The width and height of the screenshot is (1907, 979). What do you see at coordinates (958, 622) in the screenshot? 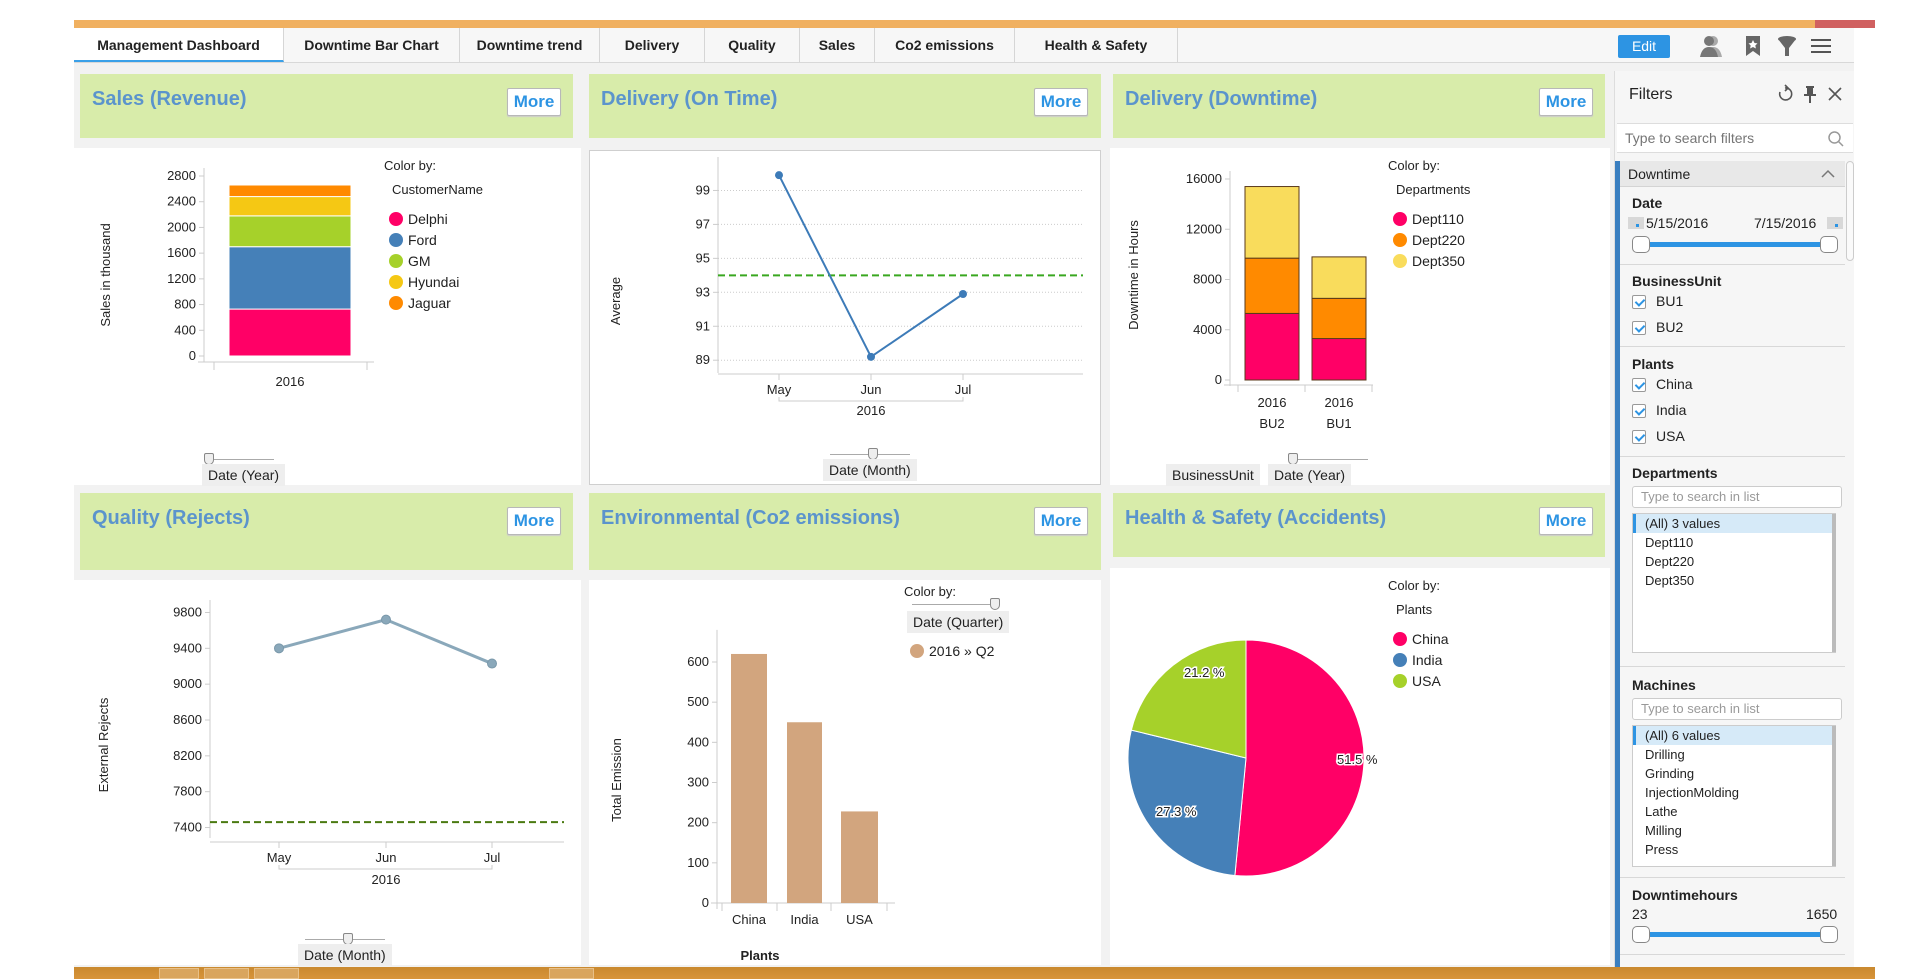
I see `environment-color-selector: Date (Quarter)` at bounding box center [958, 622].